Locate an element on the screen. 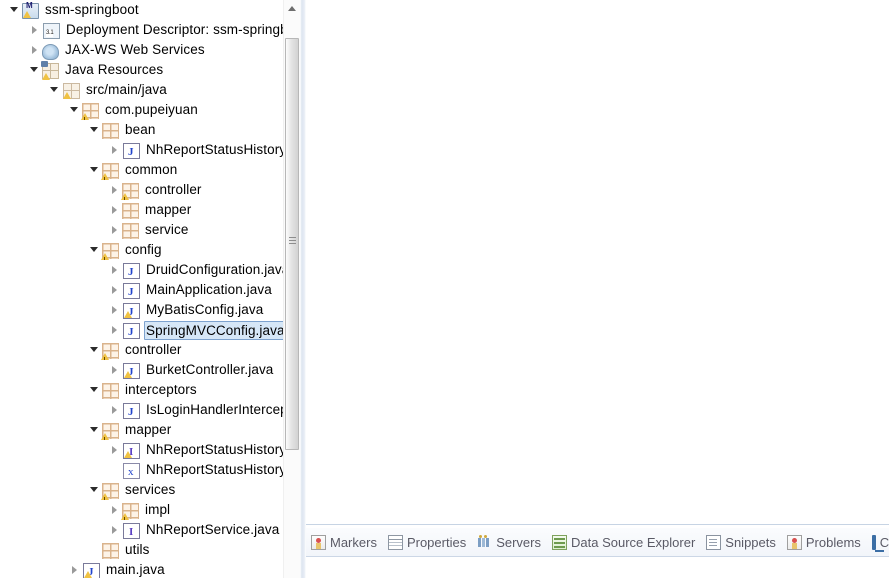  tree-row: impl is located at coordinates (141, 510).